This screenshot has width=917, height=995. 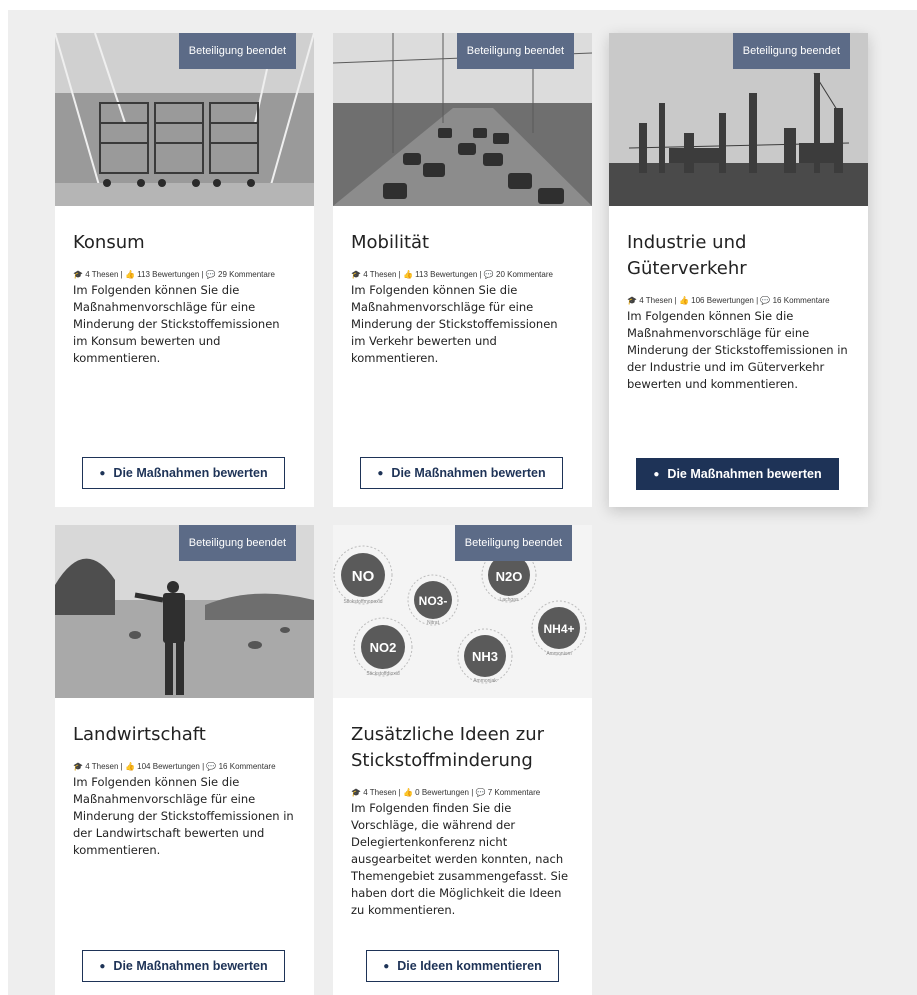 I want to click on card-title: Industrie und Güterverkehr, so click(x=738, y=256).